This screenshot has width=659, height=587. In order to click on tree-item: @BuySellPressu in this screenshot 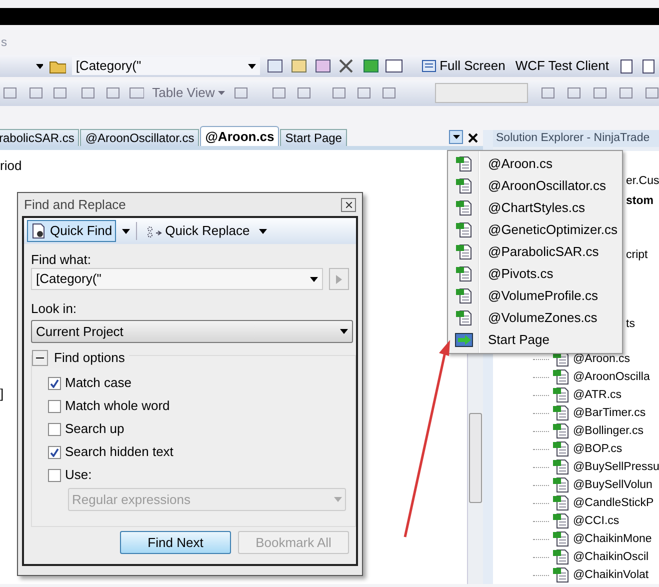, I will do `click(616, 467)`.